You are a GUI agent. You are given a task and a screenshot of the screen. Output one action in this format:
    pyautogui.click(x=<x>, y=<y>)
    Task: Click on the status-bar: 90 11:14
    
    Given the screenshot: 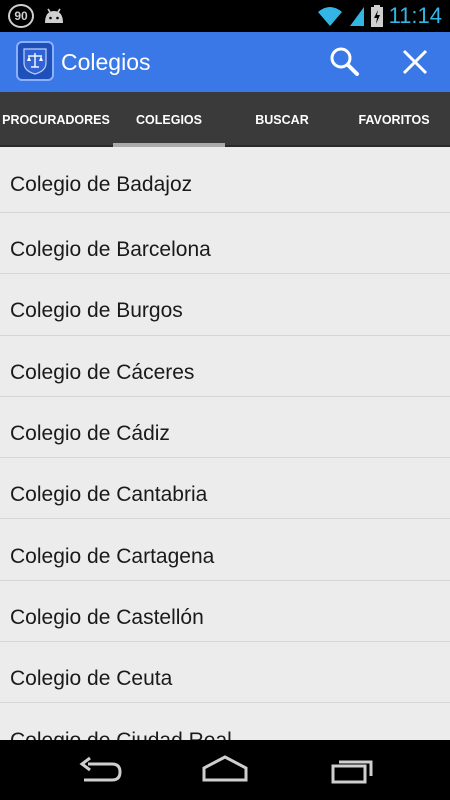 What is the action you would take?
    pyautogui.click(x=225, y=16)
    